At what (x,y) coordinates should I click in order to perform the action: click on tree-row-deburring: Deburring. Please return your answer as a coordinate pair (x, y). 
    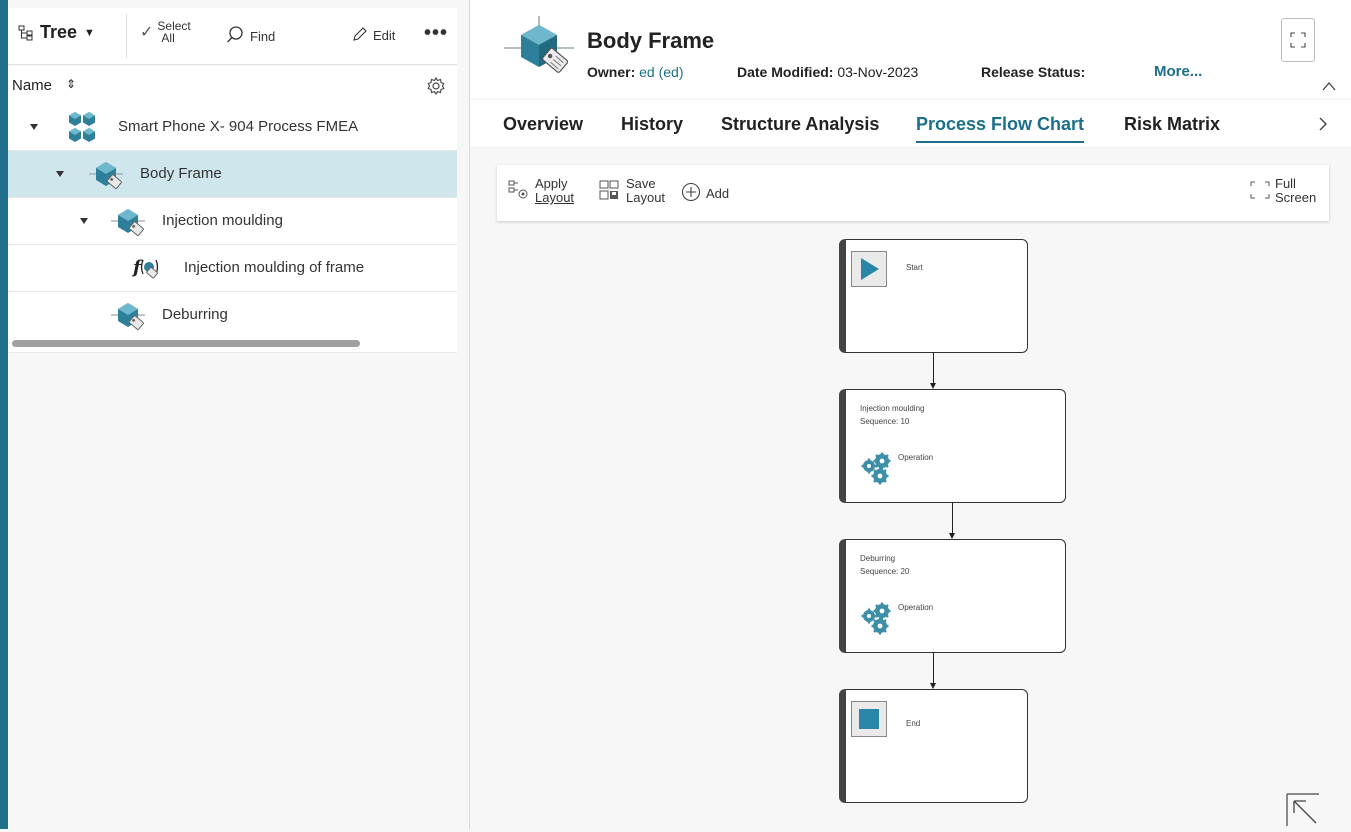
    Looking at the image, I should click on (232, 315).